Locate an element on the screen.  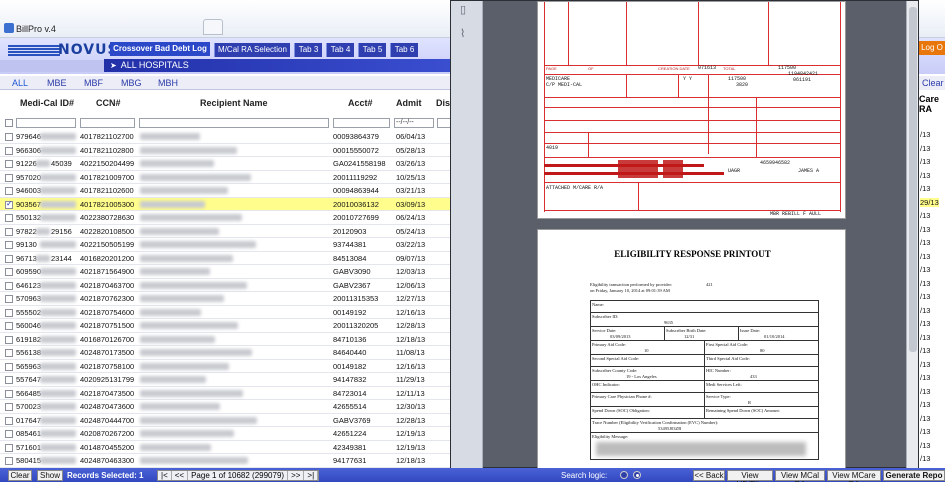
right-clear-label: Clear is located at coordinates (932, 83).